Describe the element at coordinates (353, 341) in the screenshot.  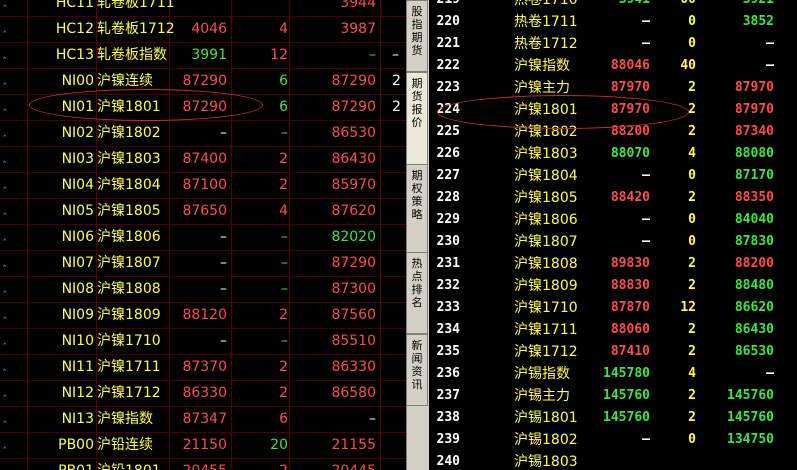
I see `prev-settle: 85510` at that location.